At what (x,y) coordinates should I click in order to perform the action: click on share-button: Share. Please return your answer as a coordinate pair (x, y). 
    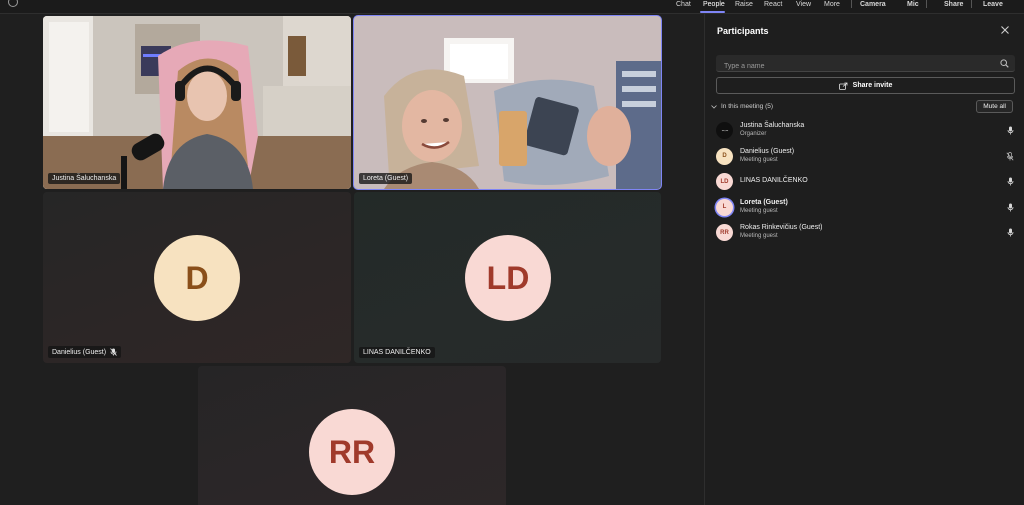
    Looking at the image, I should click on (953, 4).